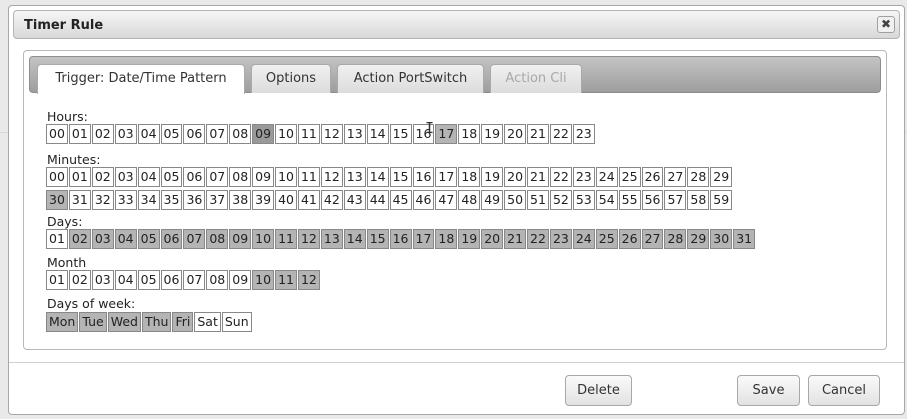 The height and width of the screenshot is (419, 907). Describe the element at coordinates (194, 239) in the screenshot. I see `day-cell-07: 07` at that location.